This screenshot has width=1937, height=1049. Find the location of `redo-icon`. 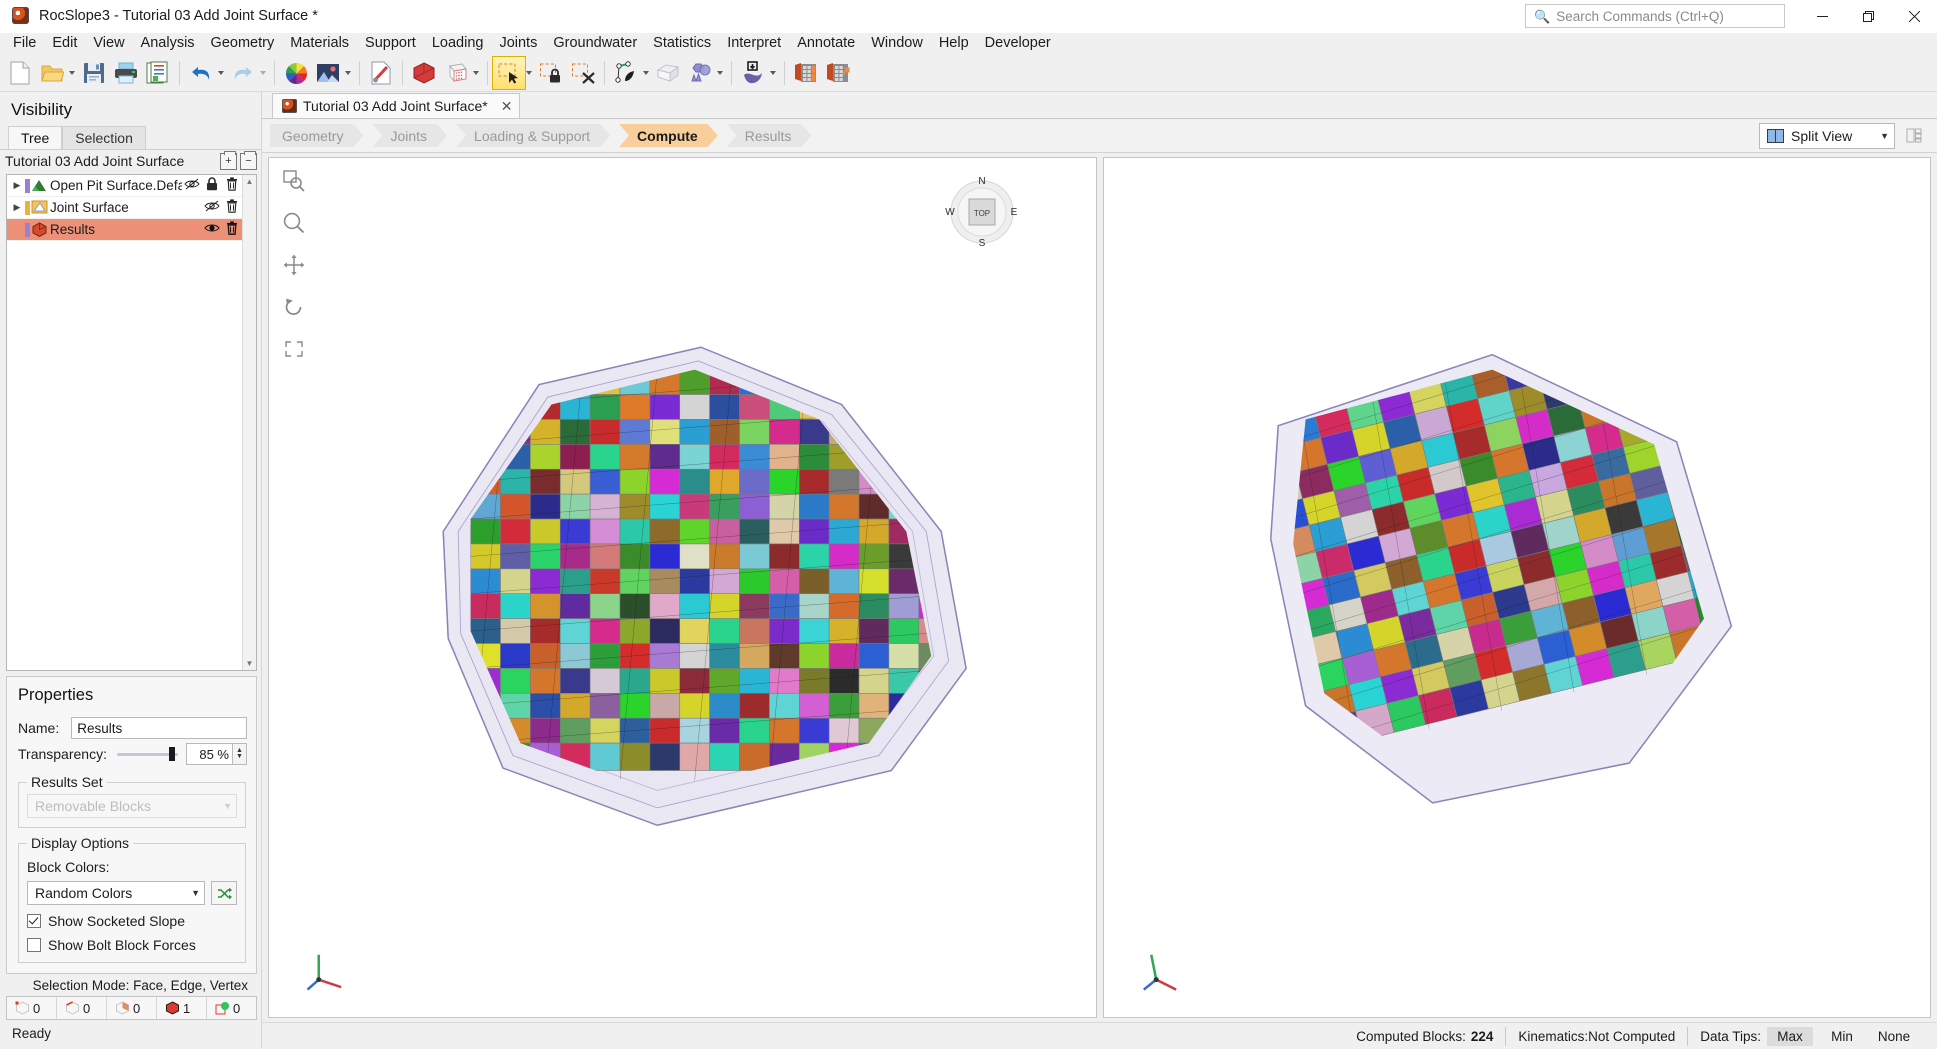

redo-icon is located at coordinates (243, 73).